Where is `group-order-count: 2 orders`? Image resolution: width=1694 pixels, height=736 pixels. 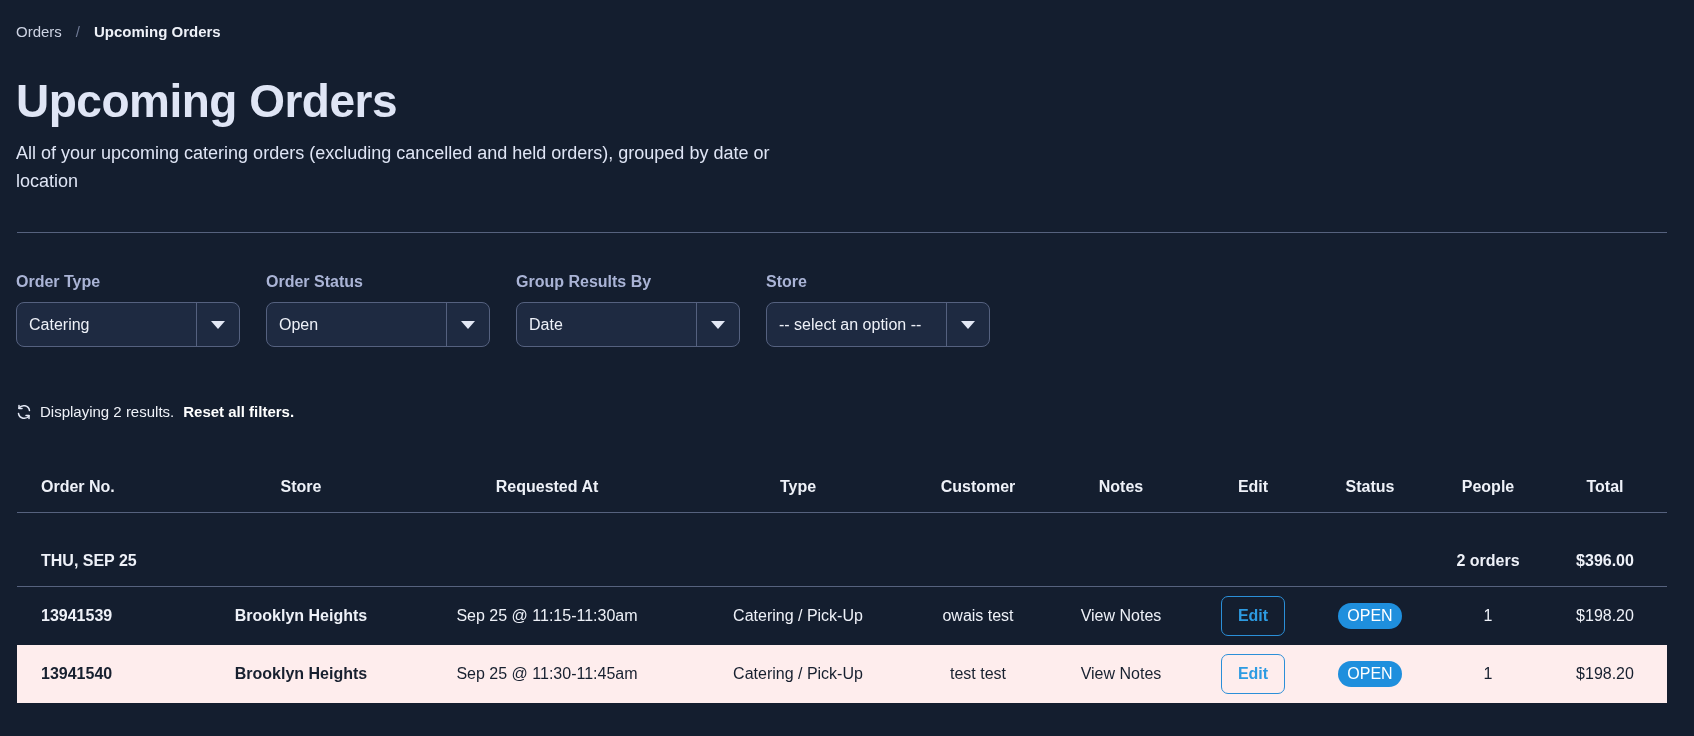 group-order-count: 2 orders is located at coordinates (1488, 561).